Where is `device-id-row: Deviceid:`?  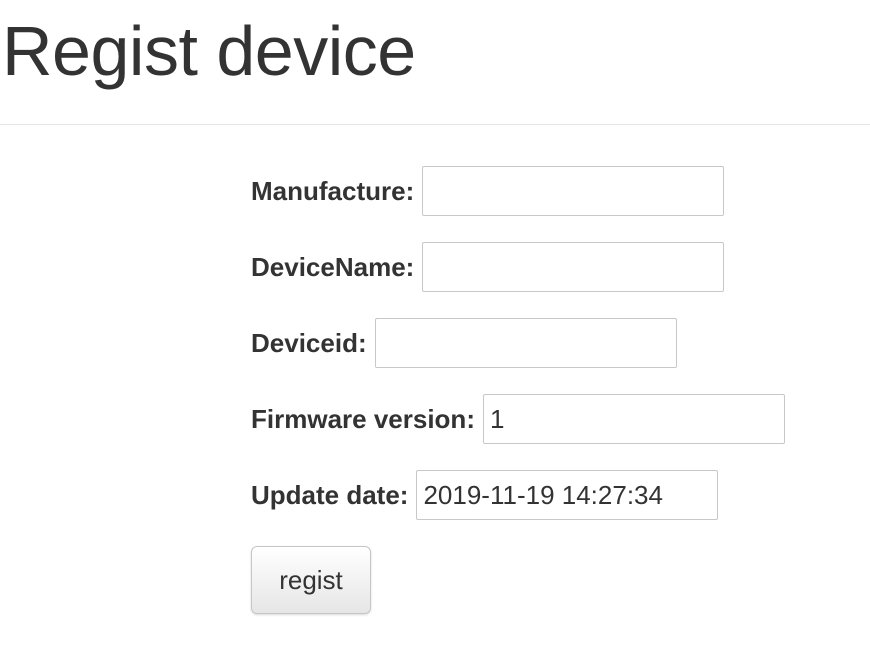 device-id-row: Deviceid: is located at coordinates (518, 343).